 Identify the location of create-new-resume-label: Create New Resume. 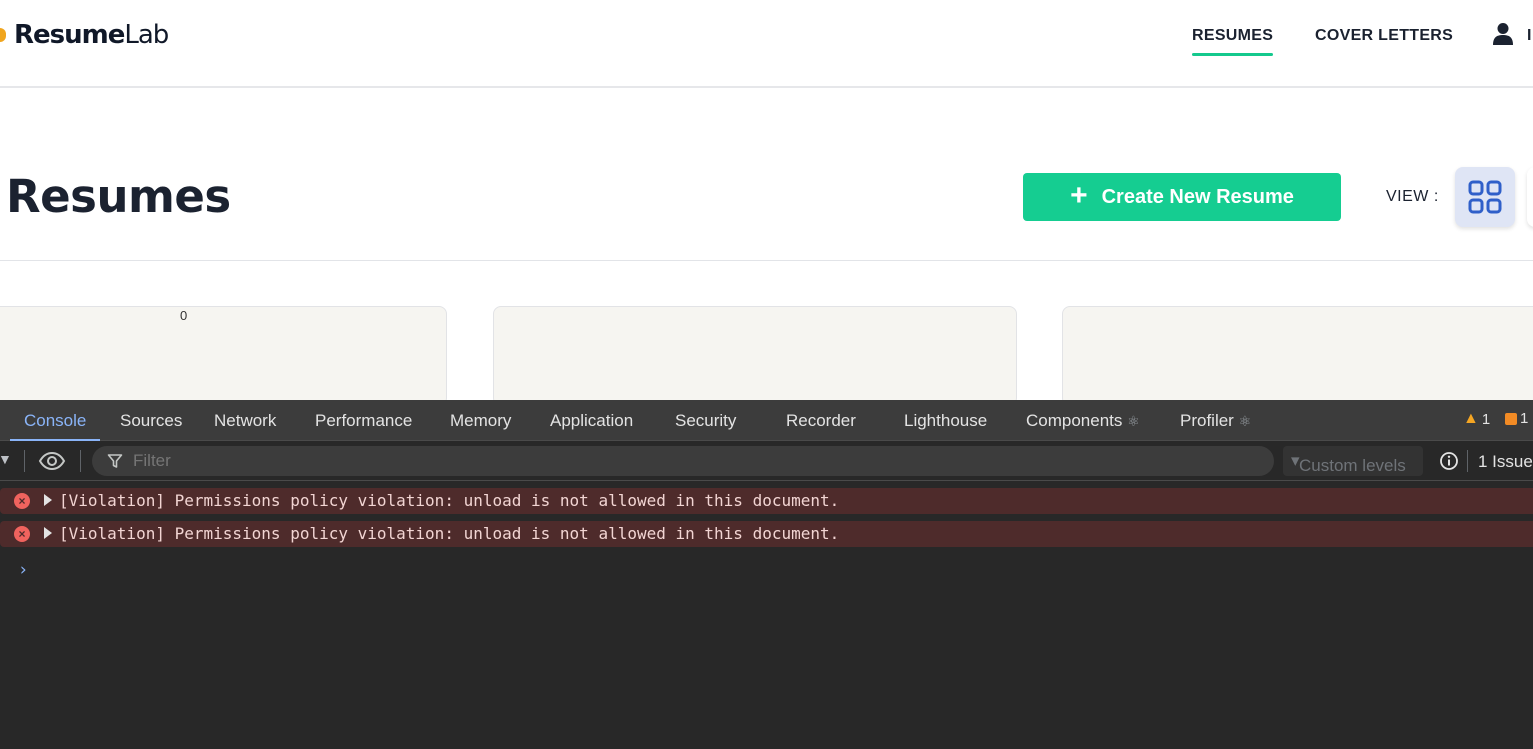
(1197, 196).